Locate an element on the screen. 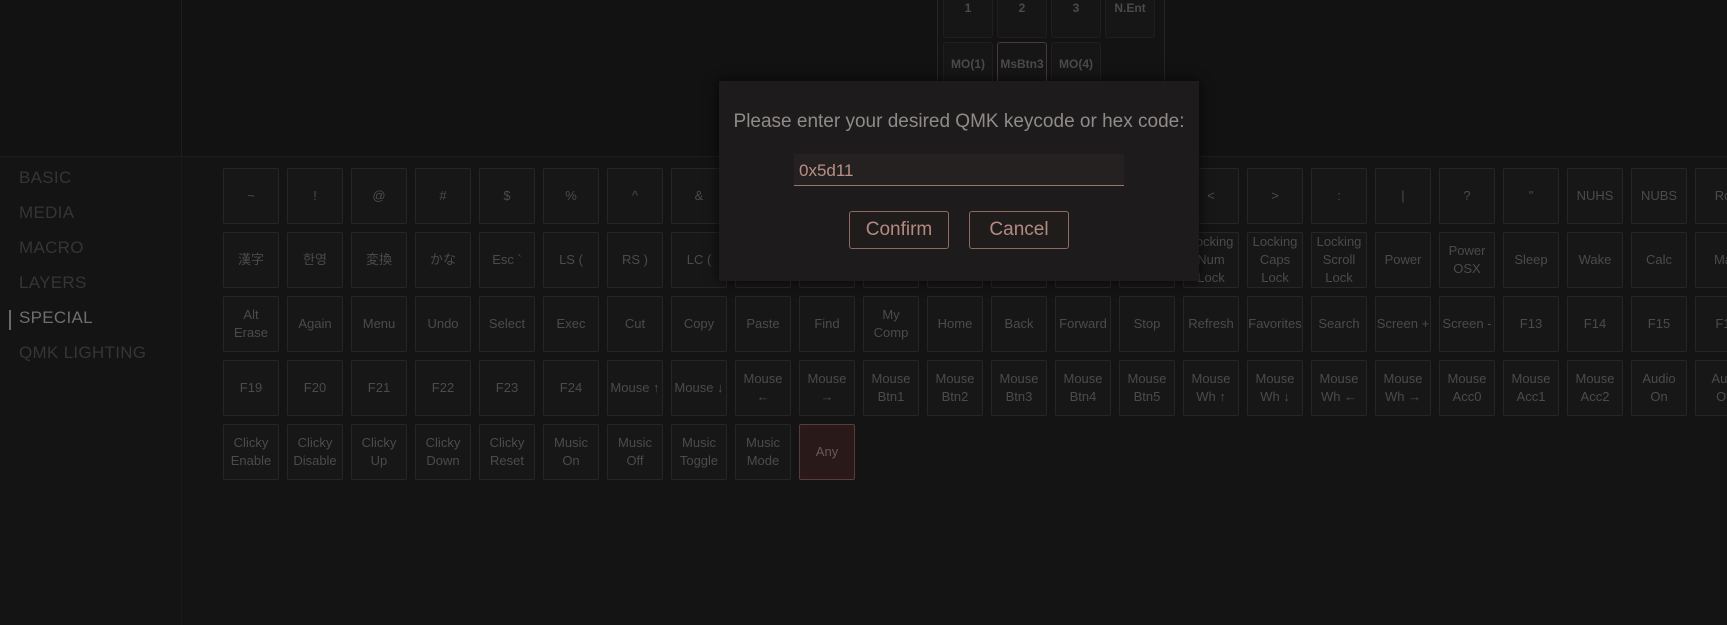 The height and width of the screenshot is (625, 1727). cancel-button: Cancel is located at coordinates (1019, 230).